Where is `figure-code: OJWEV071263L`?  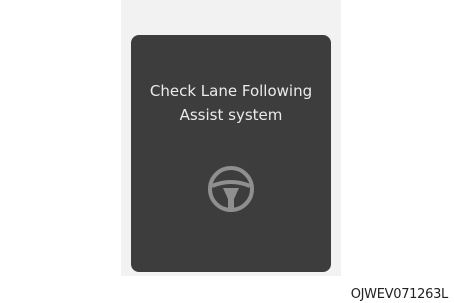
figure-code: OJWEV071263L is located at coordinates (399, 294).